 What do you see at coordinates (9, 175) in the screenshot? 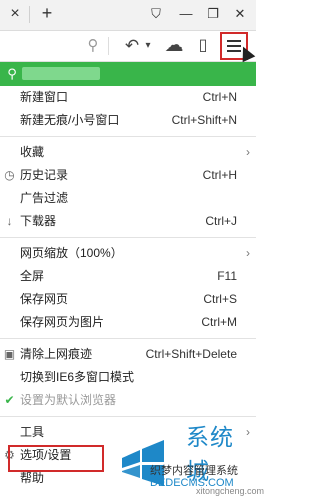
I see `history-icon: ◷` at bounding box center [9, 175].